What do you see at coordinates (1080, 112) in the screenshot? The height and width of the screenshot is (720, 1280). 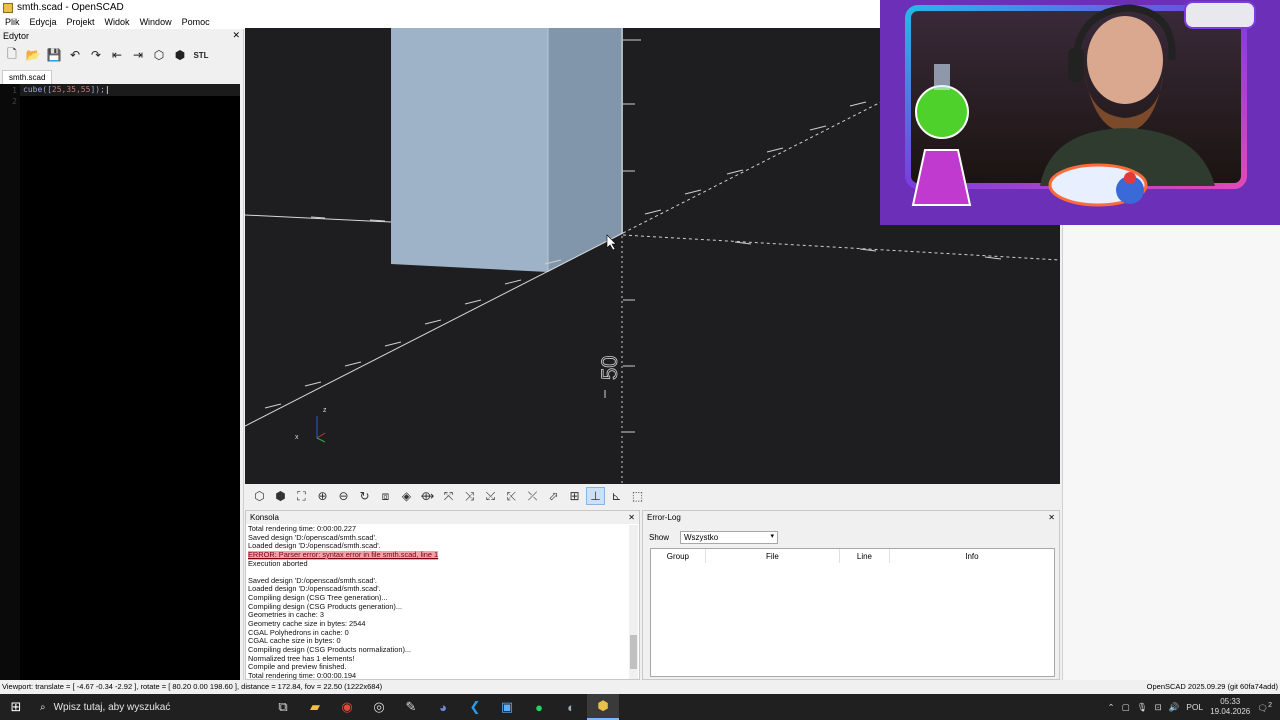 I see `webcam-overlay` at bounding box center [1080, 112].